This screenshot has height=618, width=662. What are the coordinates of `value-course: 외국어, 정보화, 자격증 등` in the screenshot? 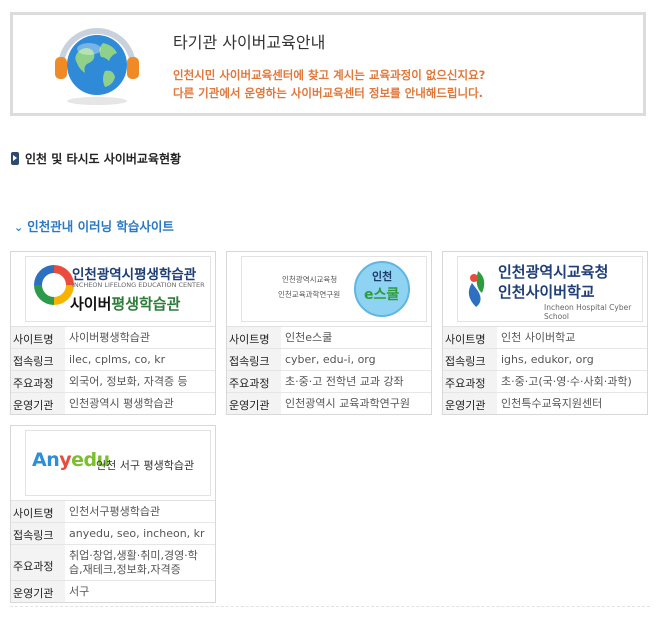 It's located at (128, 381).